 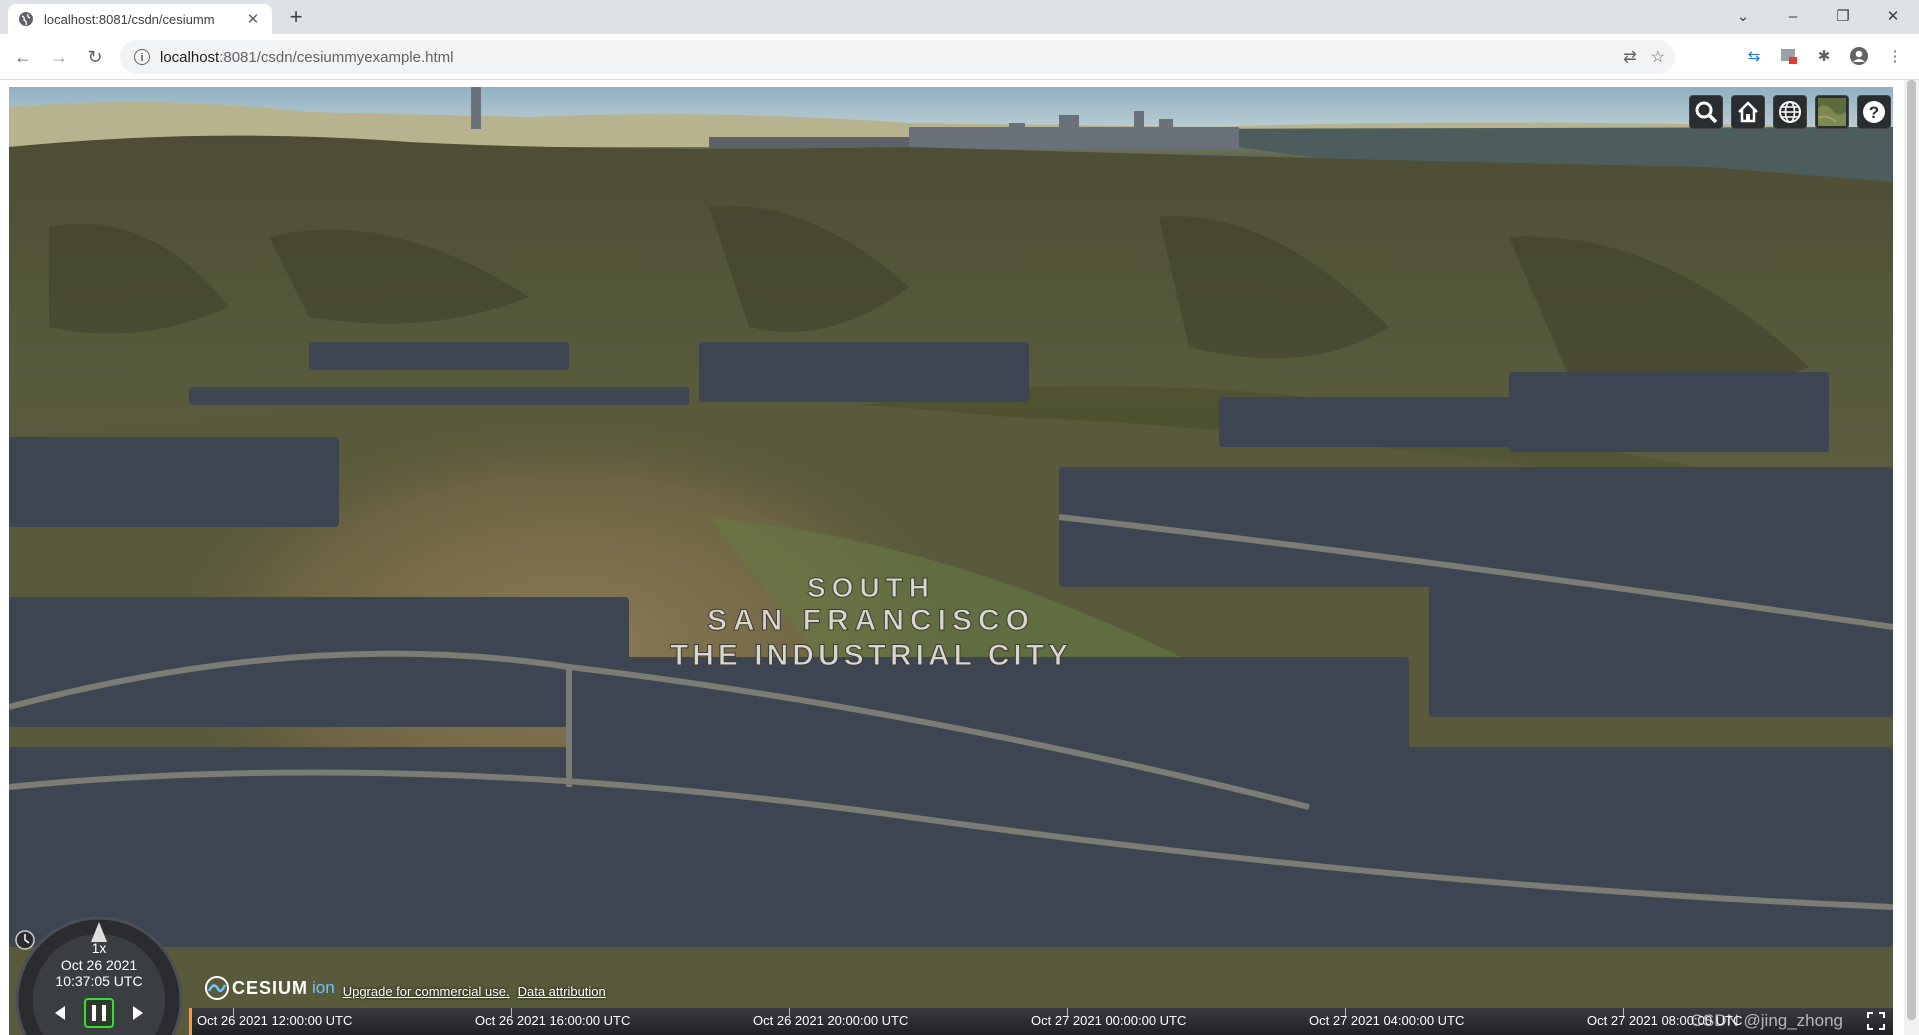 I want to click on scene-mode-button, so click(x=1790, y=112).